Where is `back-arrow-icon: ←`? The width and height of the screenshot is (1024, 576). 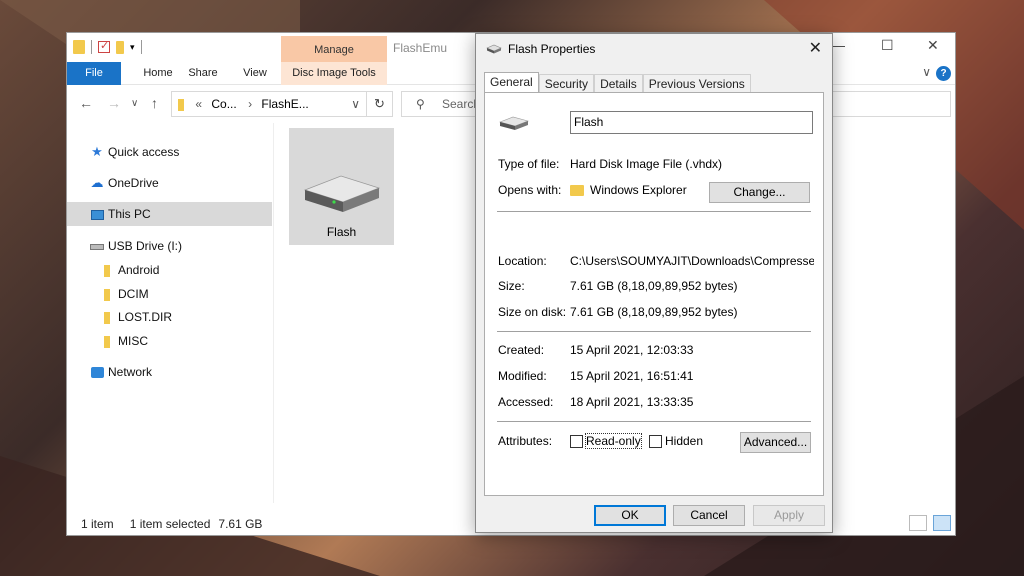
back-arrow-icon: ← is located at coordinates (86, 103).